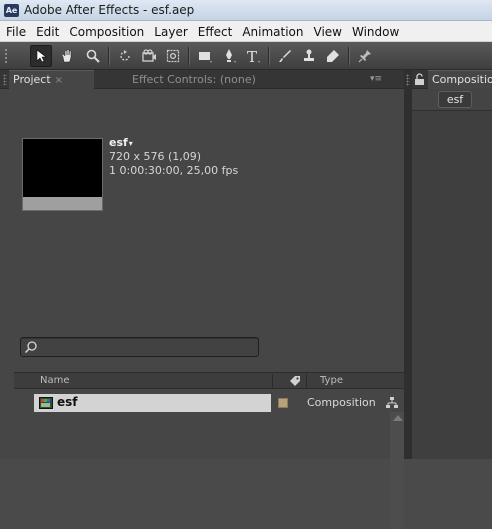 The width and height of the screenshot is (492, 529). I want to click on selected-item-resolution: 720 x 576 (1,09), so click(155, 156).